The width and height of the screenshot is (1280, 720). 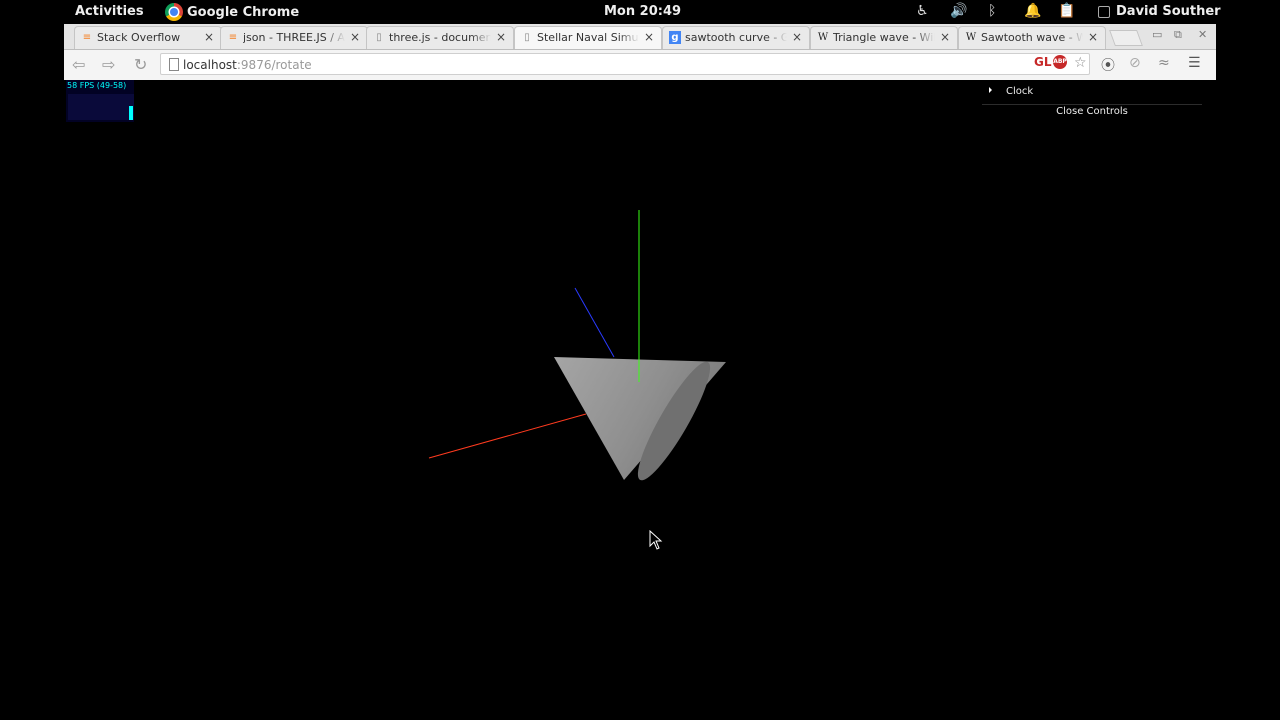 I want to click on bookmark-star-icon: ☆, so click(x=1080, y=63).